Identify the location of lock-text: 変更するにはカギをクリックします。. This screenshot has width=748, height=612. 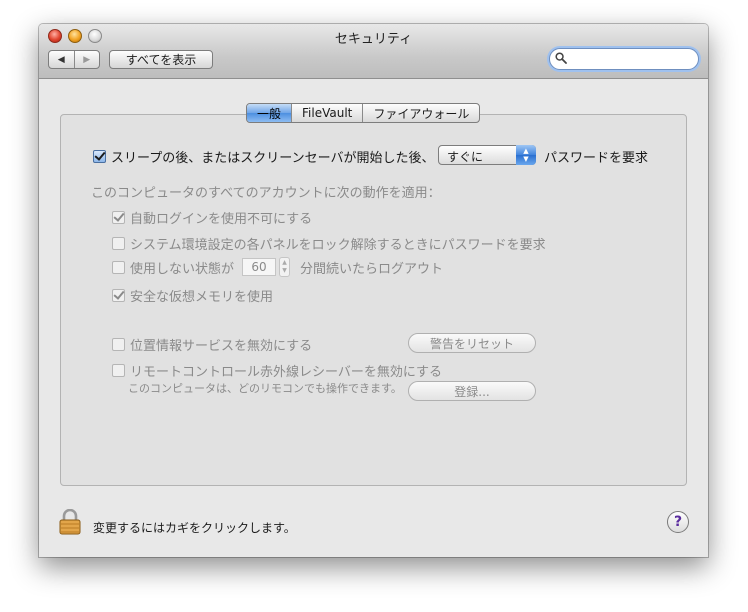
(194, 528).